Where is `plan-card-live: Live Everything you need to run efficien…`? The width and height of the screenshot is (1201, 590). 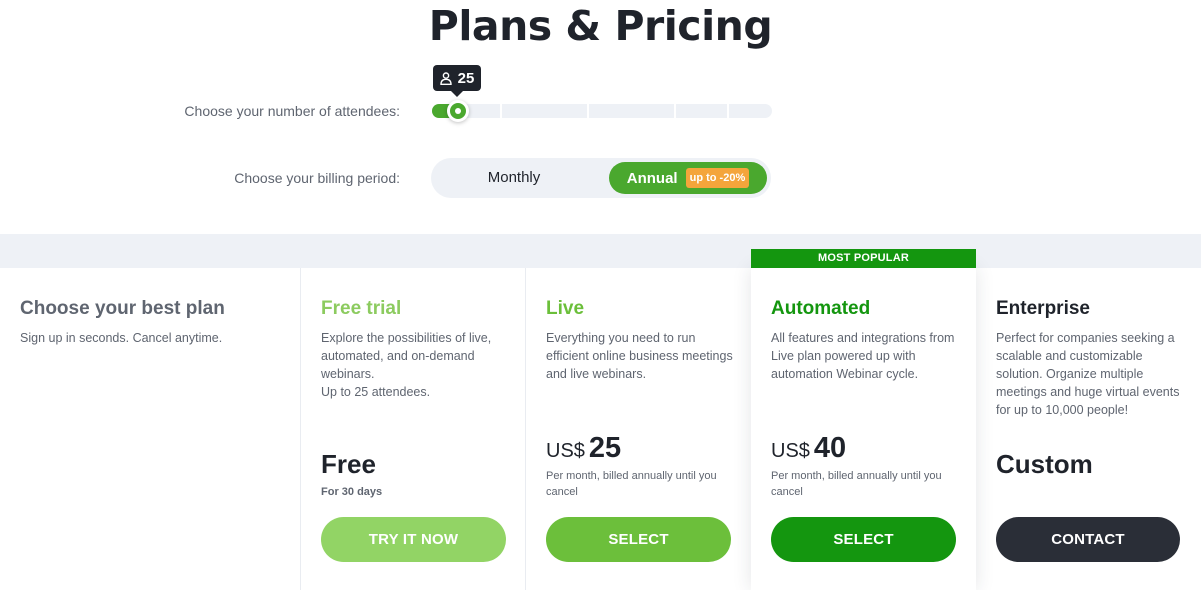
plan-card-live: Live Everything you need to run efficien… is located at coordinates (638, 429).